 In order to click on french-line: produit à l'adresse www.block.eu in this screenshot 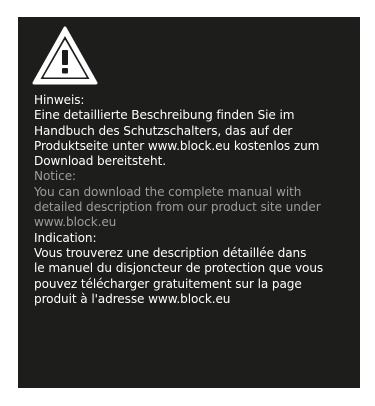, I will do `click(132, 298)`.